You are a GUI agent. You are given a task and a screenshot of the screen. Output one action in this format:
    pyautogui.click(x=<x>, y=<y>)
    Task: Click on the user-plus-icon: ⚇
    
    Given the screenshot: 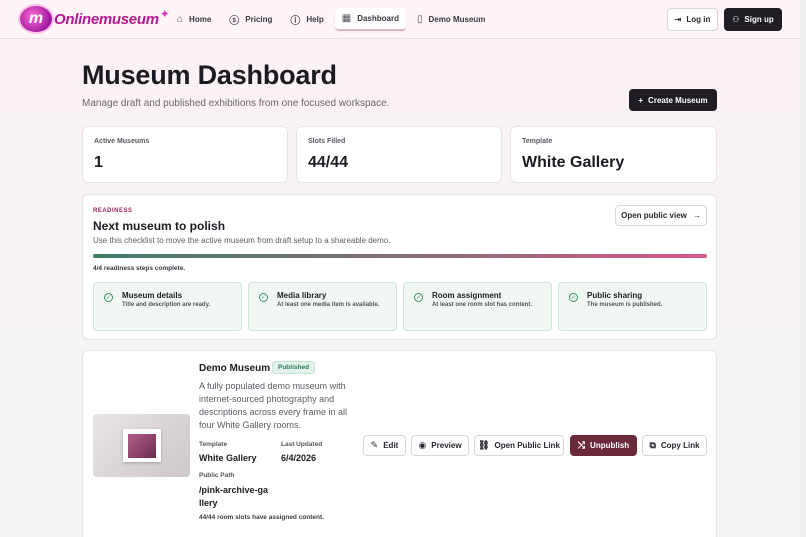 What is the action you would take?
    pyautogui.click(x=736, y=19)
    